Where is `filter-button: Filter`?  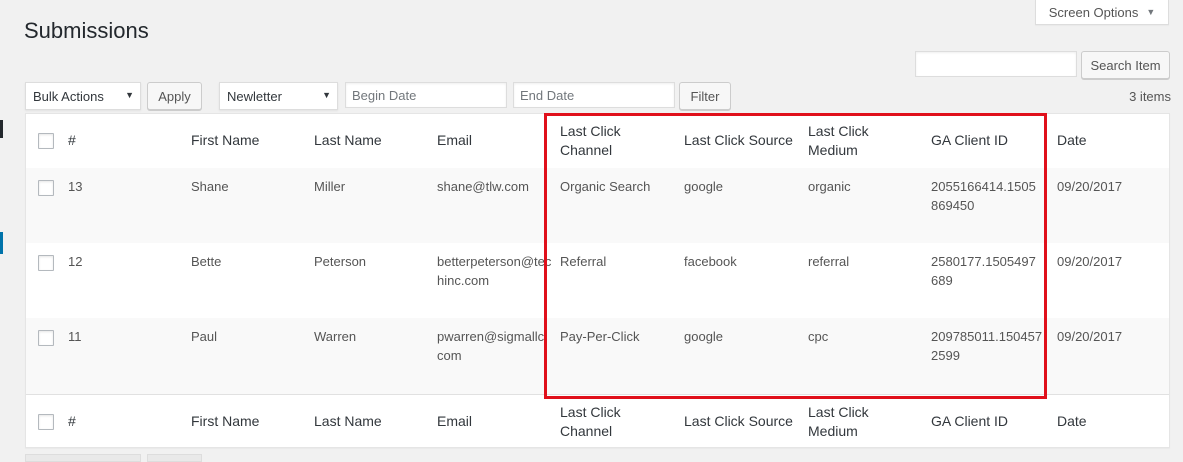 filter-button: Filter is located at coordinates (705, 96).